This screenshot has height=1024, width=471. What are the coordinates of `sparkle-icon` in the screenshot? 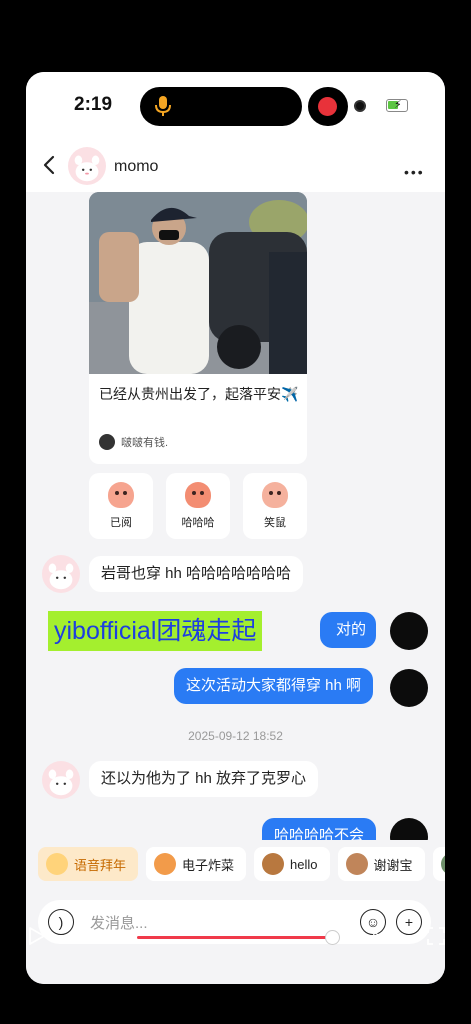 It's located at (57, 864).